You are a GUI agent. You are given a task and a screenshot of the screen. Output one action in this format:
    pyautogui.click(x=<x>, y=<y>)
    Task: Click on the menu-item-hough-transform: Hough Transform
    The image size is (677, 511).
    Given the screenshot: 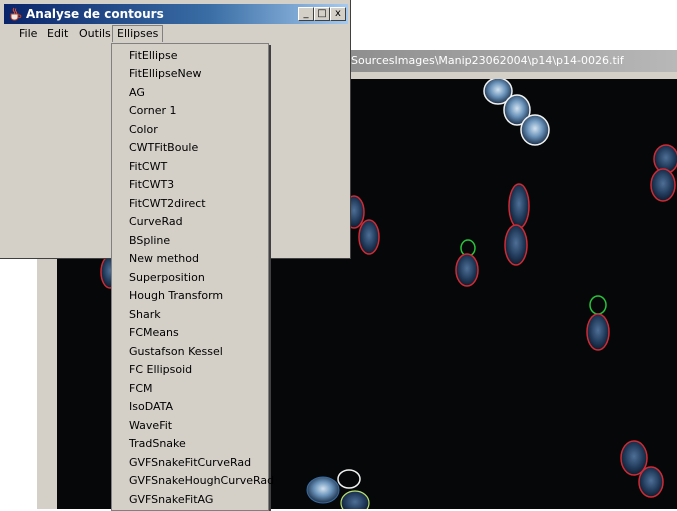 What is the action you would take?
    pyautogui.click(x=176, y=296)
    